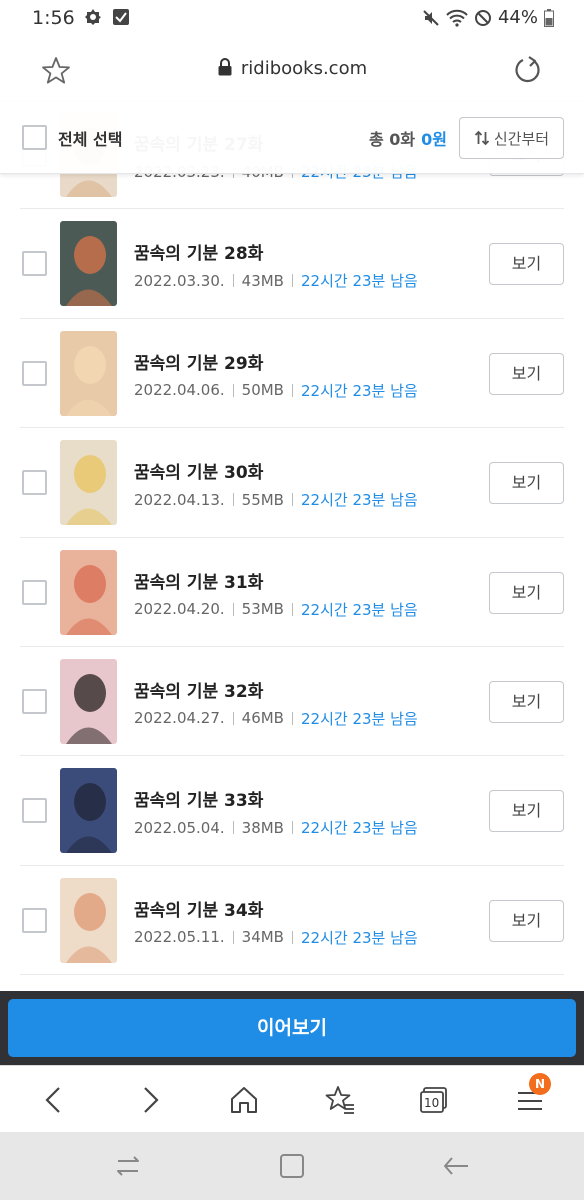  I want to click on select-all-checkbox, so click(34, 137).